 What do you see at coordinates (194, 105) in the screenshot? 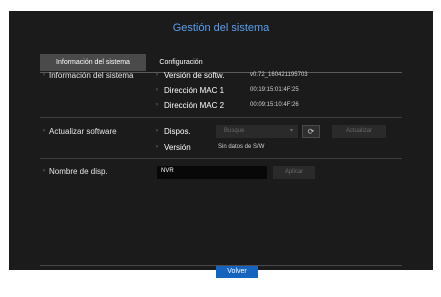
I see `mac2-label: Dirección MAC 2` at bounding box center [194, 105].